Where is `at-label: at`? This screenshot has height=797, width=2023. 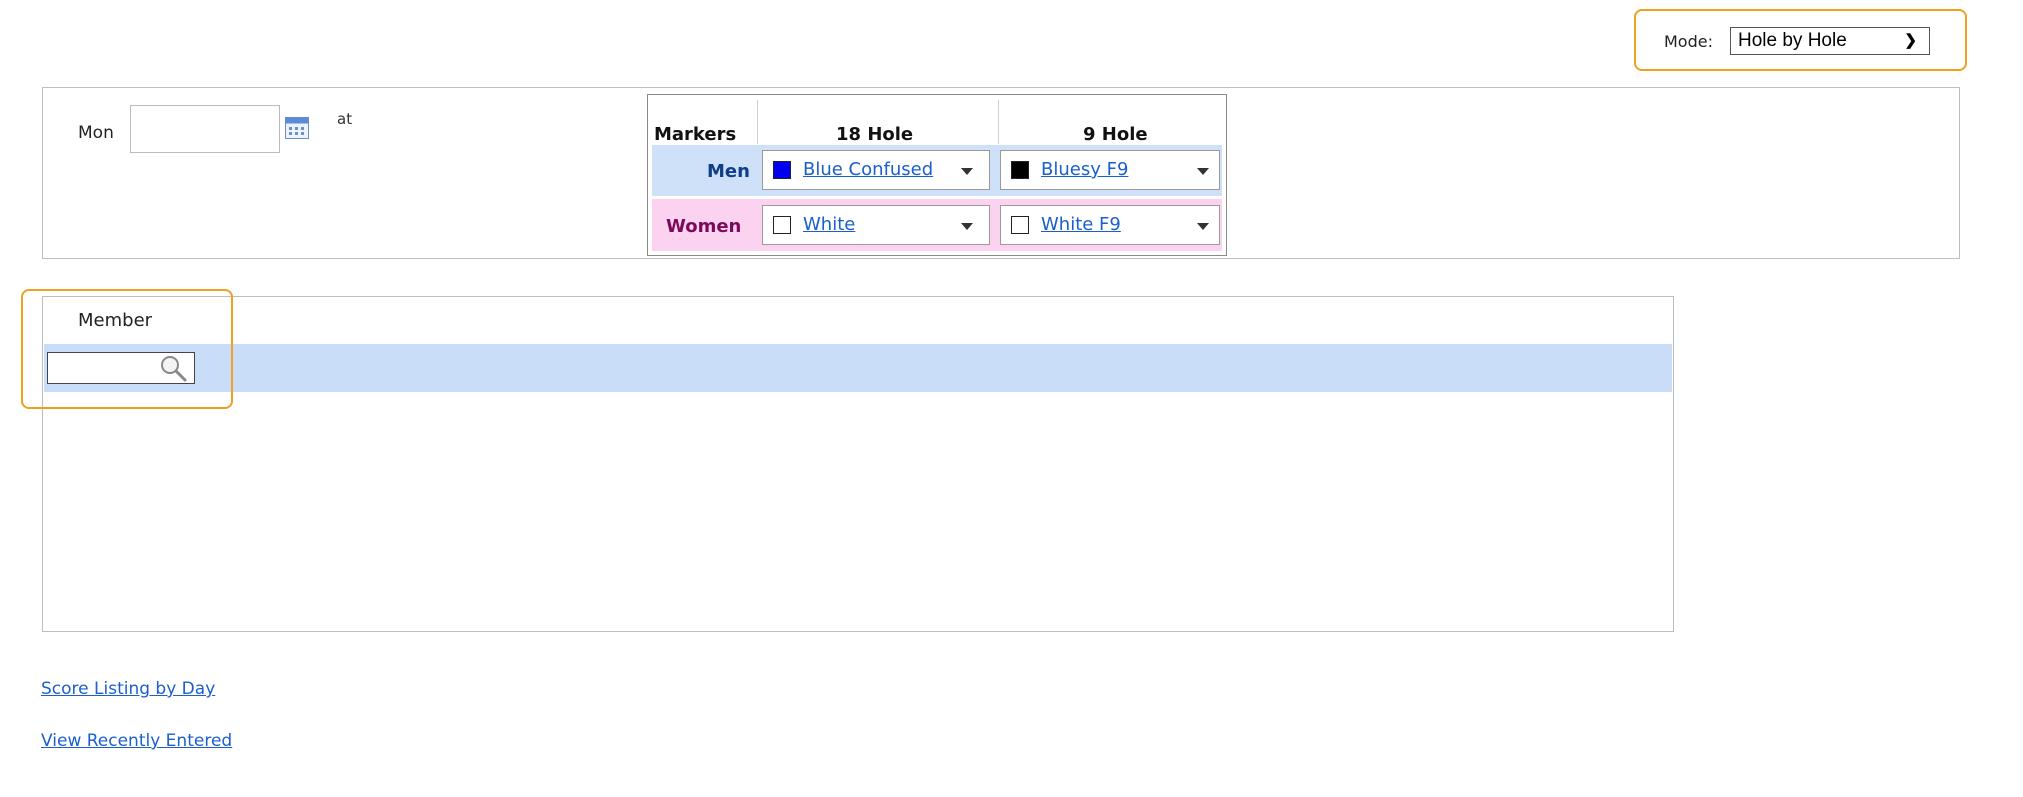
at-label: at is located at coordinates (345, 119).